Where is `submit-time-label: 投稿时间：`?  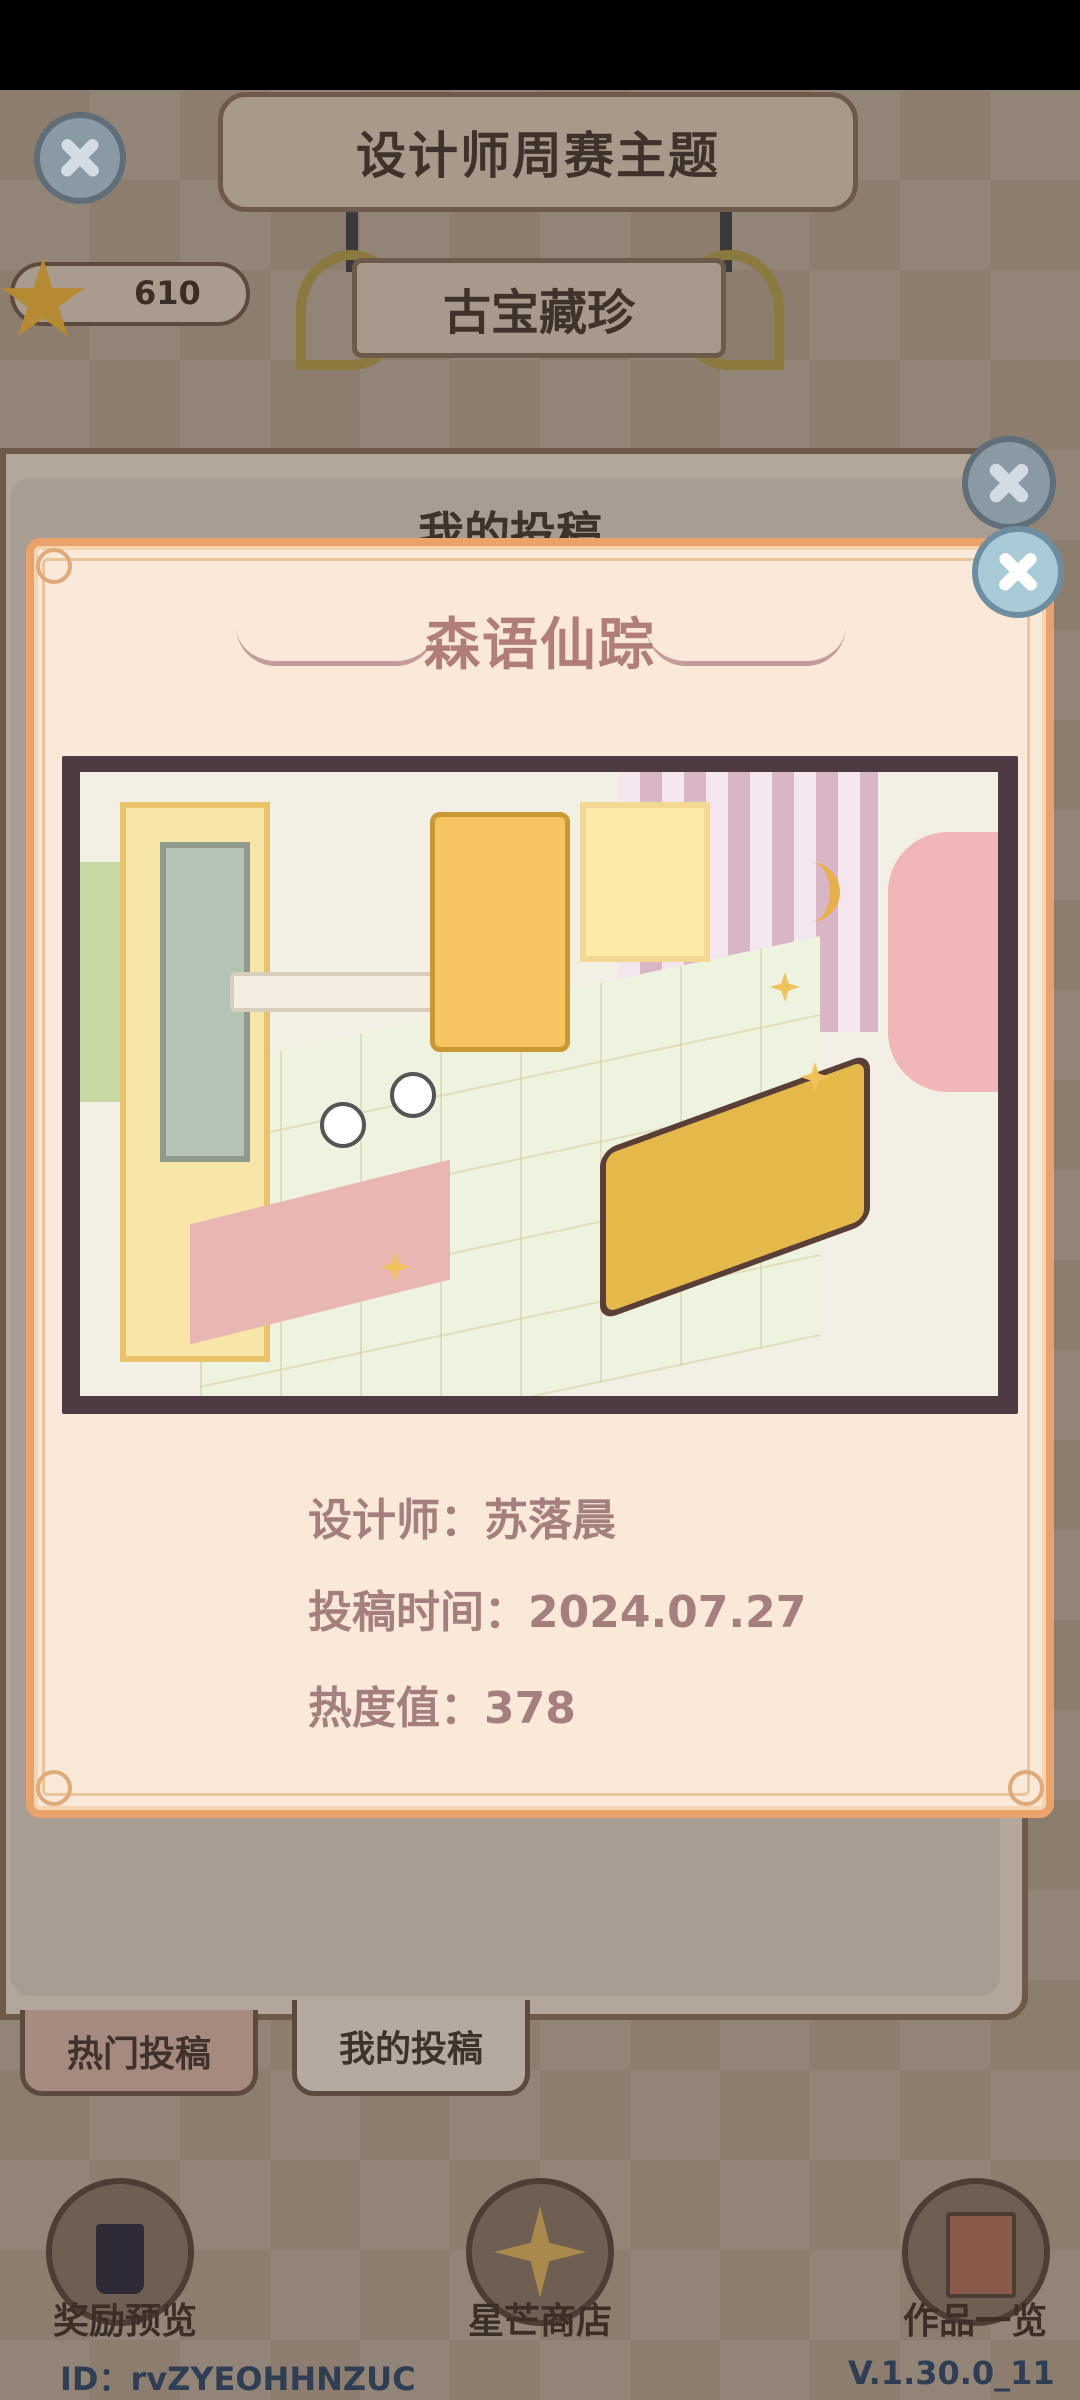 submit-time-label: 投稿时间： is located at coordinates (418, 1612).